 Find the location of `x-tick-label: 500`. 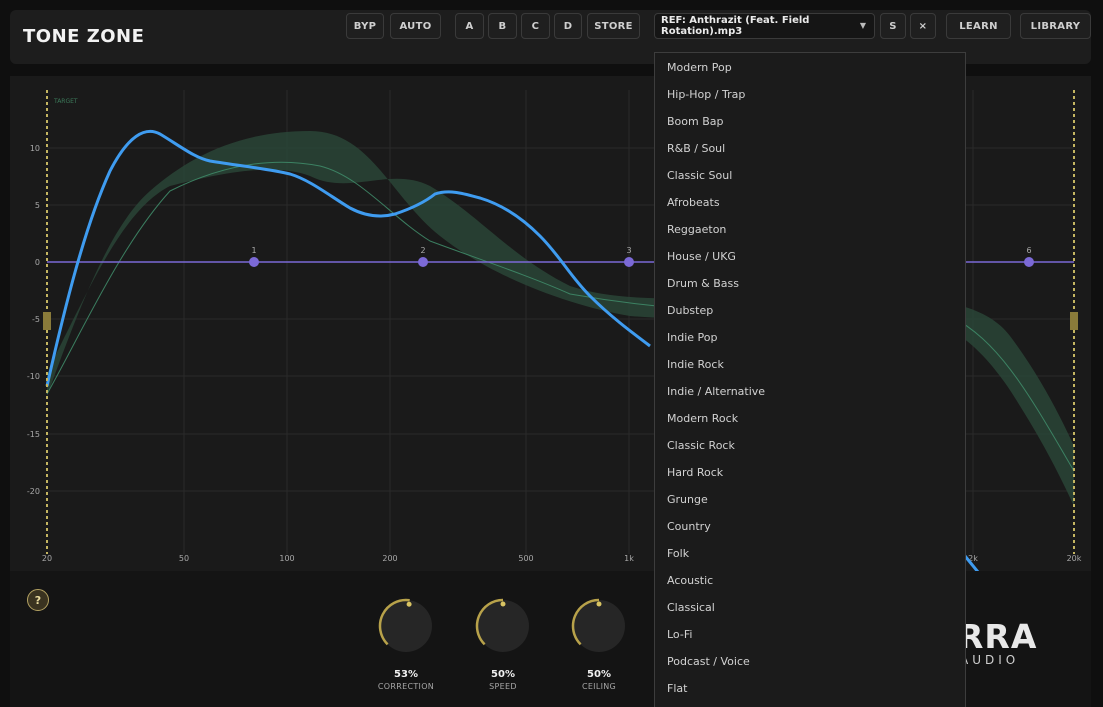

x-tick-label: 500 is located at coordinates (525, 558).